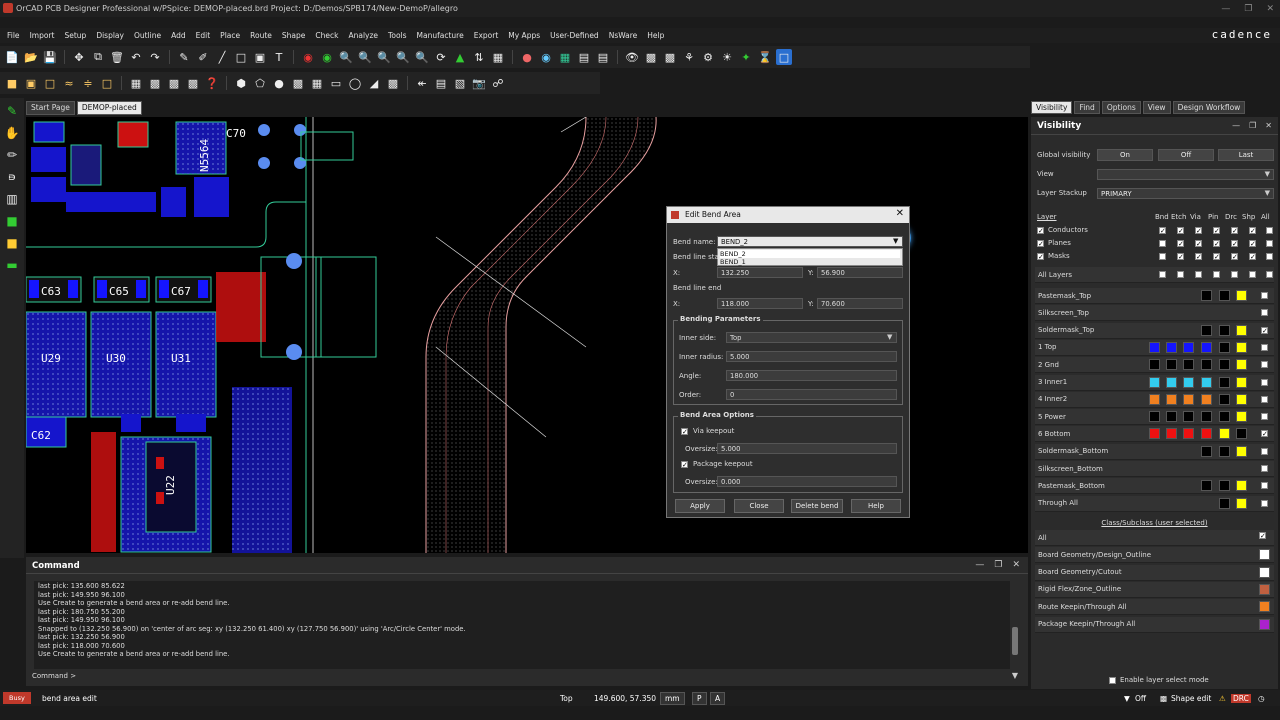 The height and width of the screenshot is (720, 1280). Describe the element at coordinates (31, 83) in the screenshot. I see `place-manual-icon: ▣` at that location.